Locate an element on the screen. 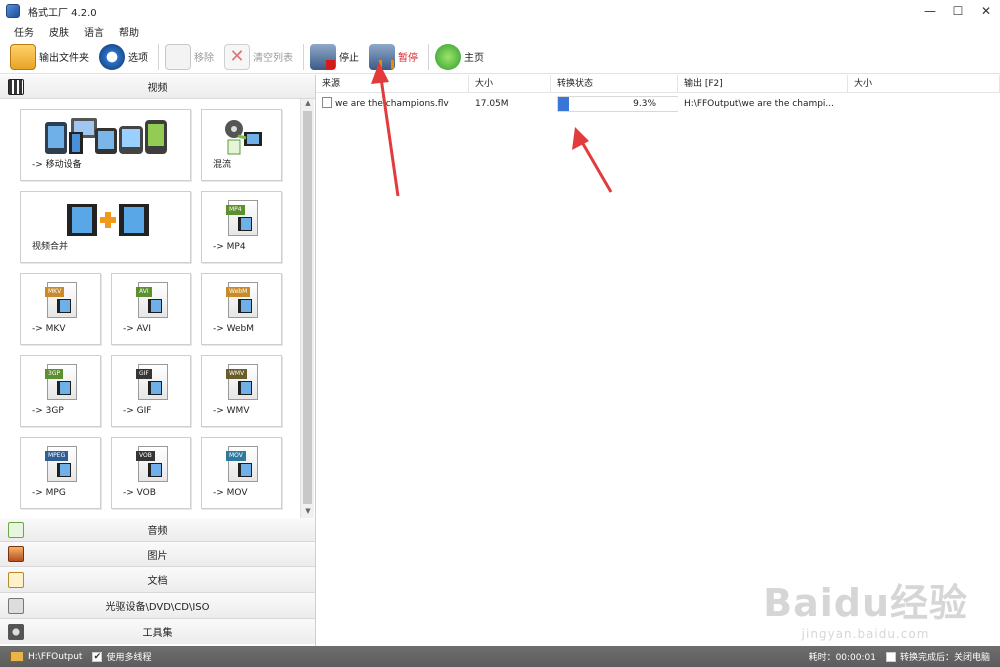 Image resolution: width=1000 pixels, height=667 pixels. window-title: 格式工厂 4.2.0 is located at coordinates (62, 13).